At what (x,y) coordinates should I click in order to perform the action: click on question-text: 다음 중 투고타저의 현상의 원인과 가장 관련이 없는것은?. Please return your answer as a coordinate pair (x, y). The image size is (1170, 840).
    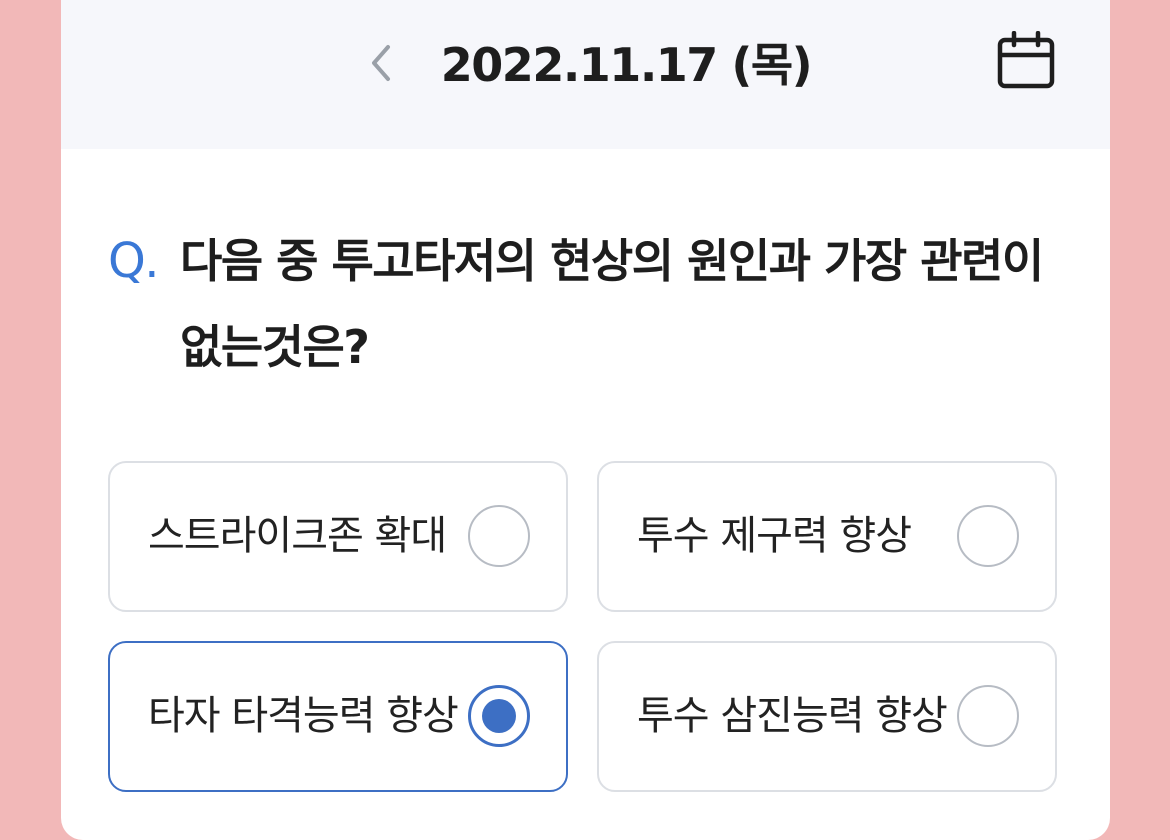
    Looking at the image, I should click on (612, 304).